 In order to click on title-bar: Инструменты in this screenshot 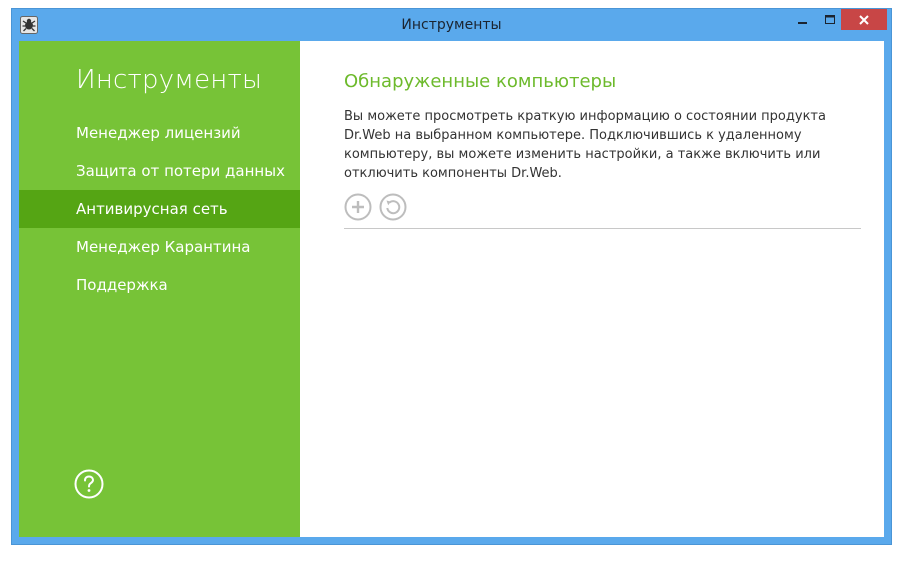, I will do `click(451, 25)`.